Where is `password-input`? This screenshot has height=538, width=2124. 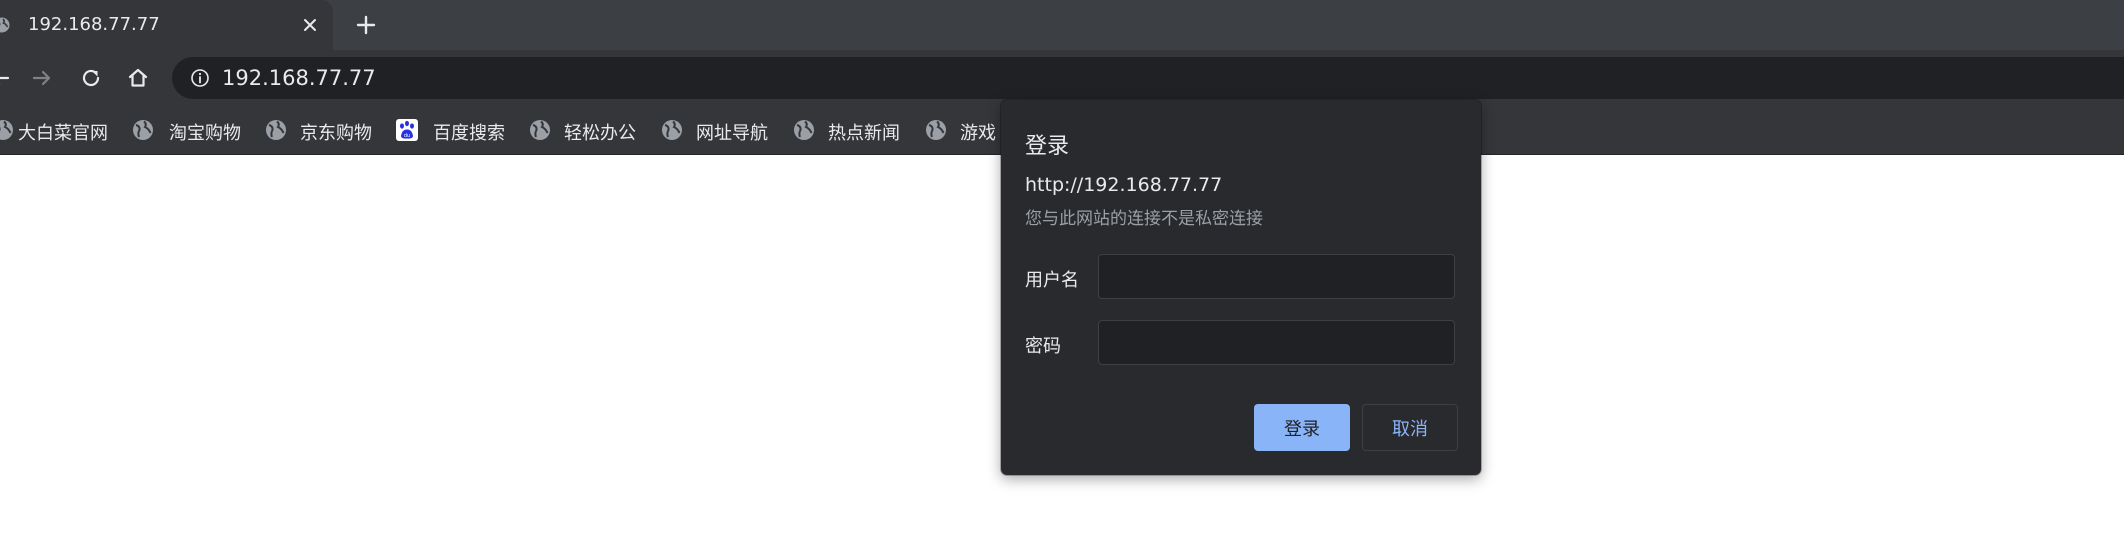
password-input is located at coordinates (1276, 342).